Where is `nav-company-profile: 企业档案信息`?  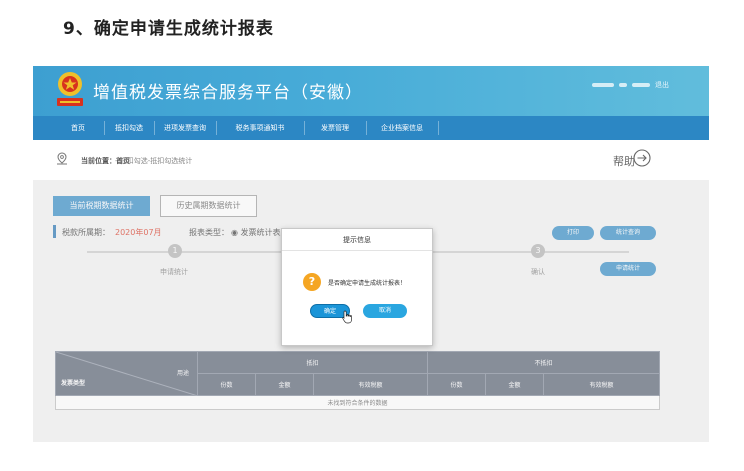 nav-company-profile: 企业档案信息 is located at coordinates (402, 128).